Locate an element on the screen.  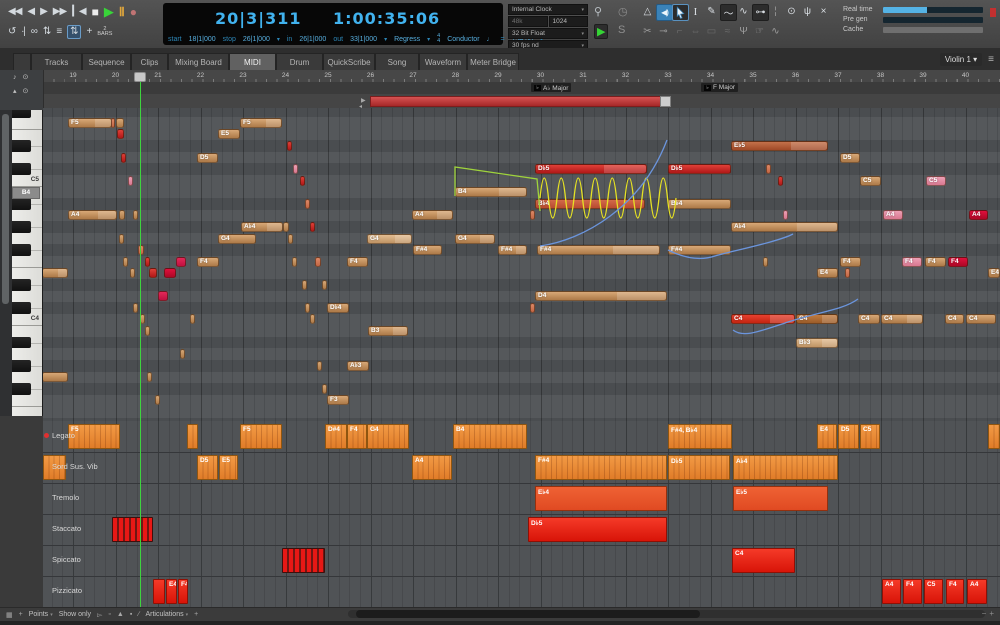
audition-mic-icon: ⚲ is located at coordinates (598, 11).